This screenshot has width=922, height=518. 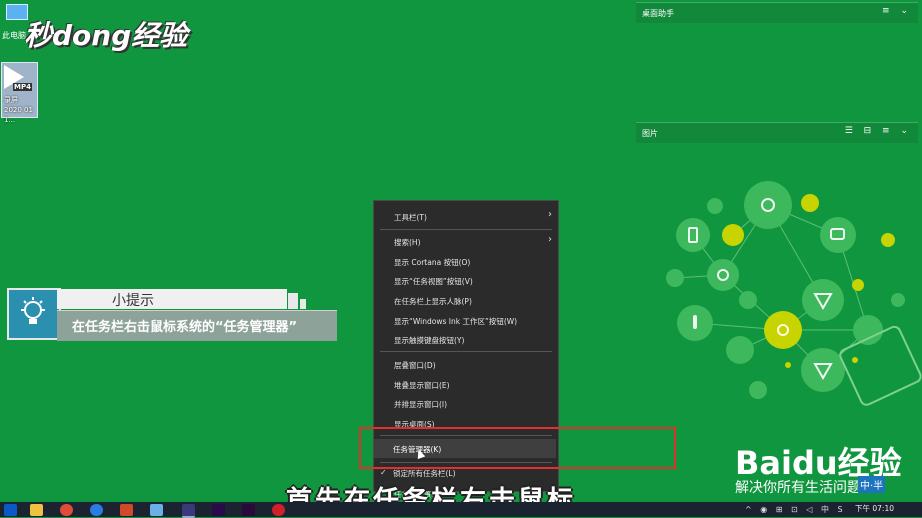 What do you see at coordinates (96, 510) in the screenshot?
I see `browser-icon` at bounding box center [96, 510].